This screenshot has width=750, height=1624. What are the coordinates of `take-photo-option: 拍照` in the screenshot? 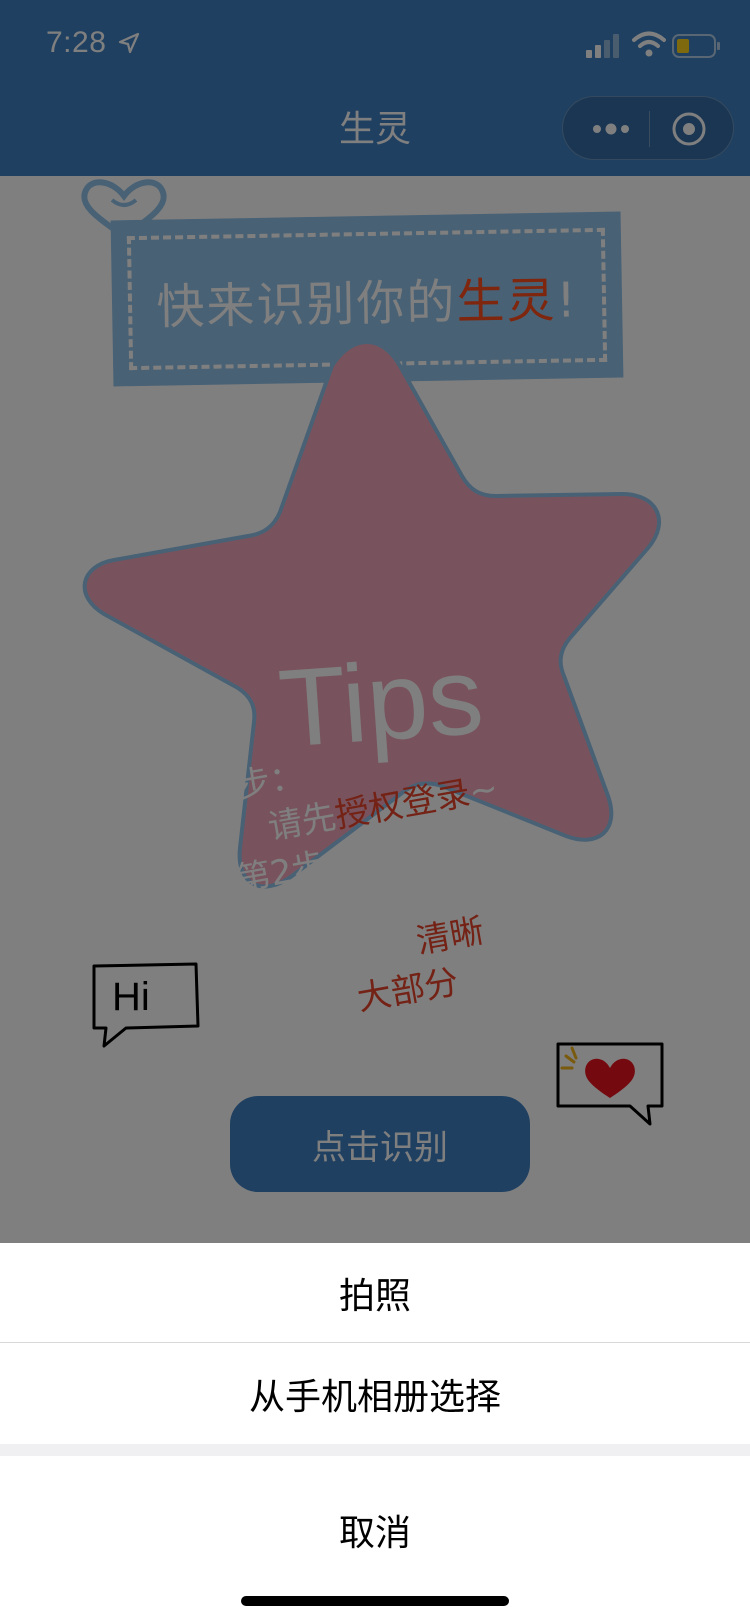 It's located at (375, 1293).